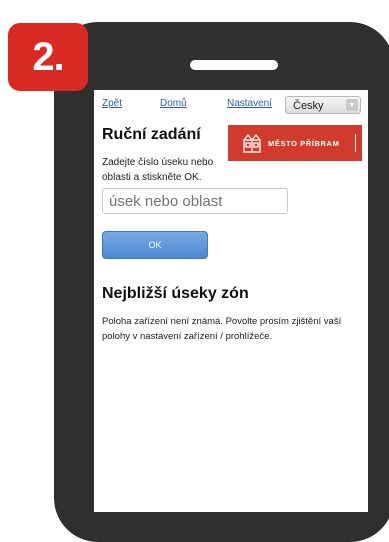  Describe the element at coordinates (249, 103) in the screenshot. I see `settings-link: Nastavení` at that location.